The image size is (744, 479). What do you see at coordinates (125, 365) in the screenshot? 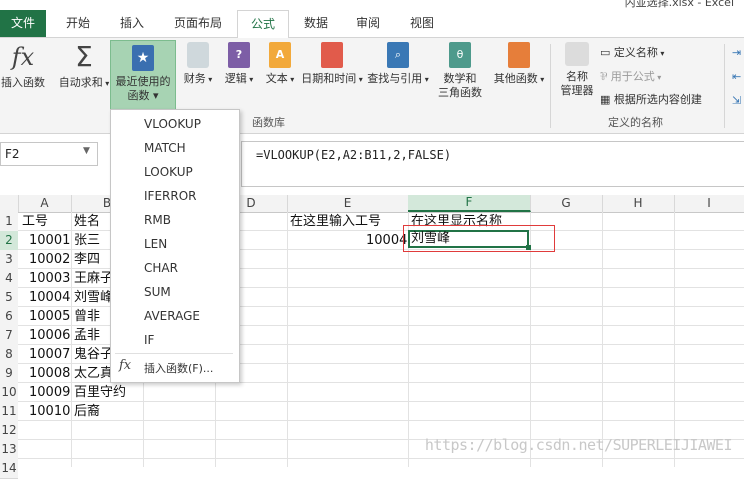
I see `fx-icon: fx` at bounding box center [125, 365].